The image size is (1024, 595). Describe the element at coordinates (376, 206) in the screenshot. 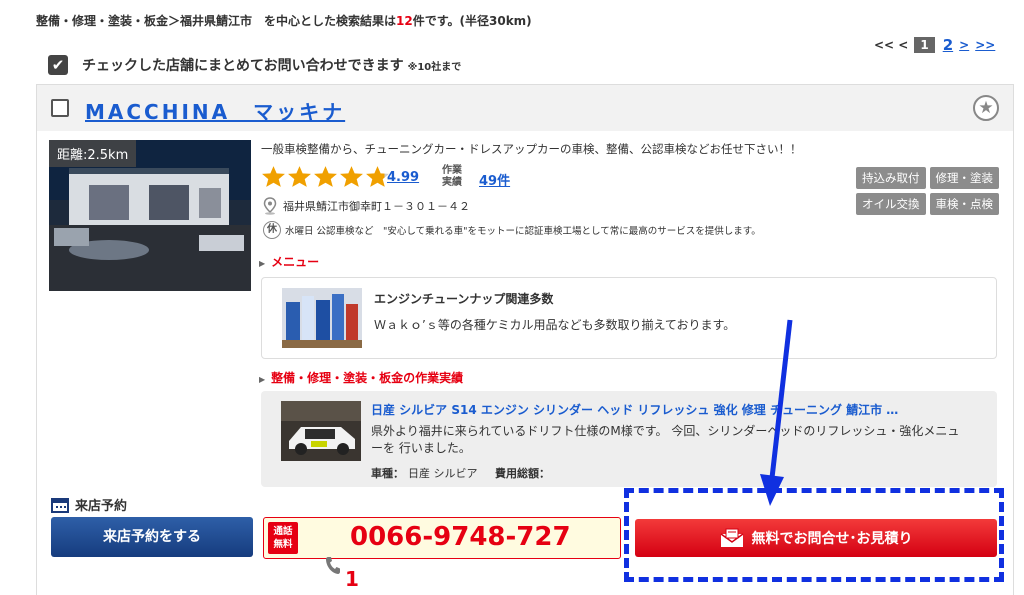

I see `shop-address-text: 福井県鯖江市御幸町１－３０１－４２` at that location.